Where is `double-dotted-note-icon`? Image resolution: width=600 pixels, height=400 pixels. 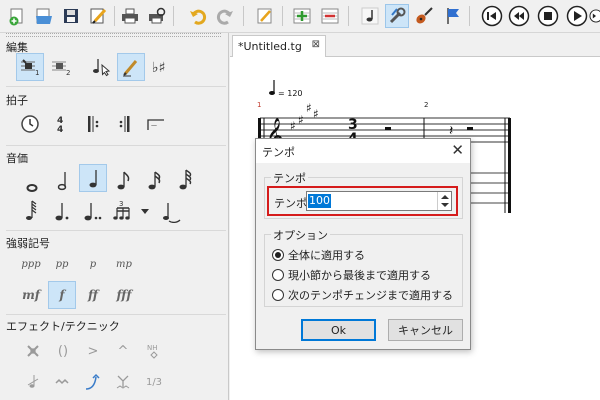
double-dotted-note-icon is located at coordinates (93, 211).